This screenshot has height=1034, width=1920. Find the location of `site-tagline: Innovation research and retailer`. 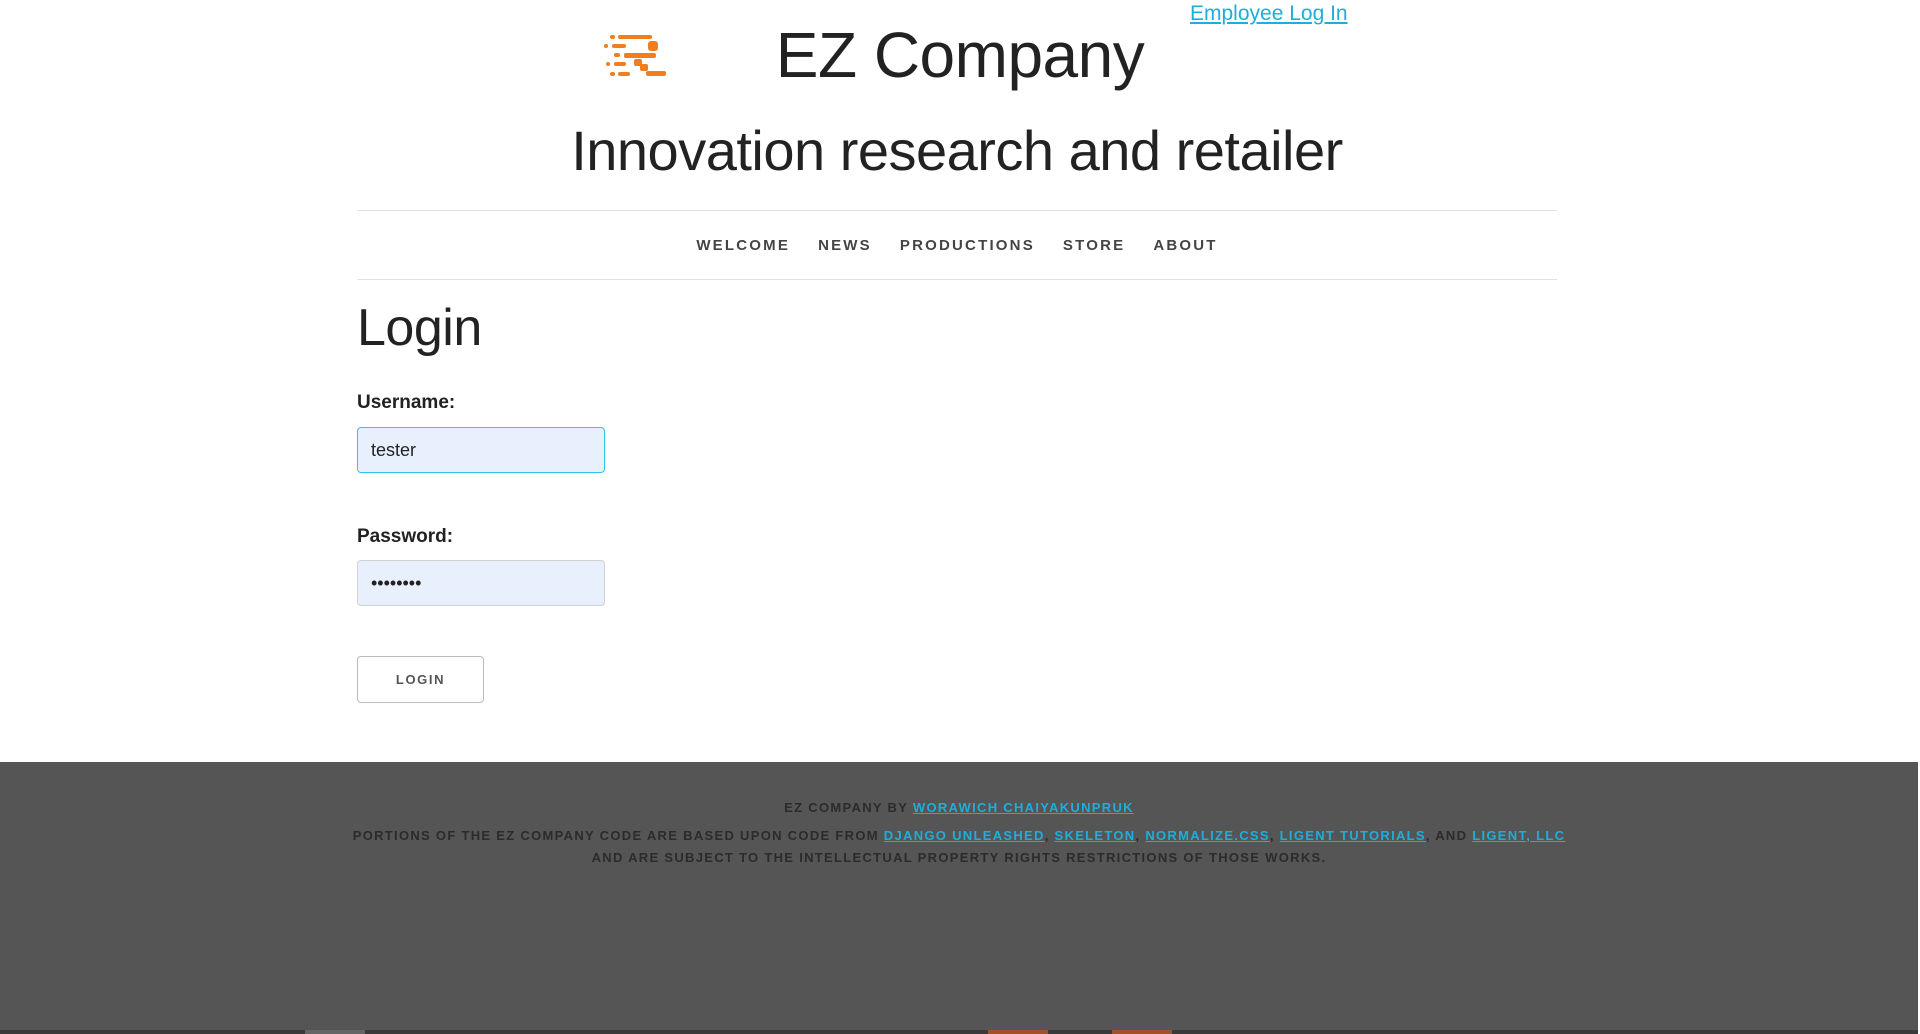

site-tagline: Innovation research and retailer is located at coordinates (957, 150).